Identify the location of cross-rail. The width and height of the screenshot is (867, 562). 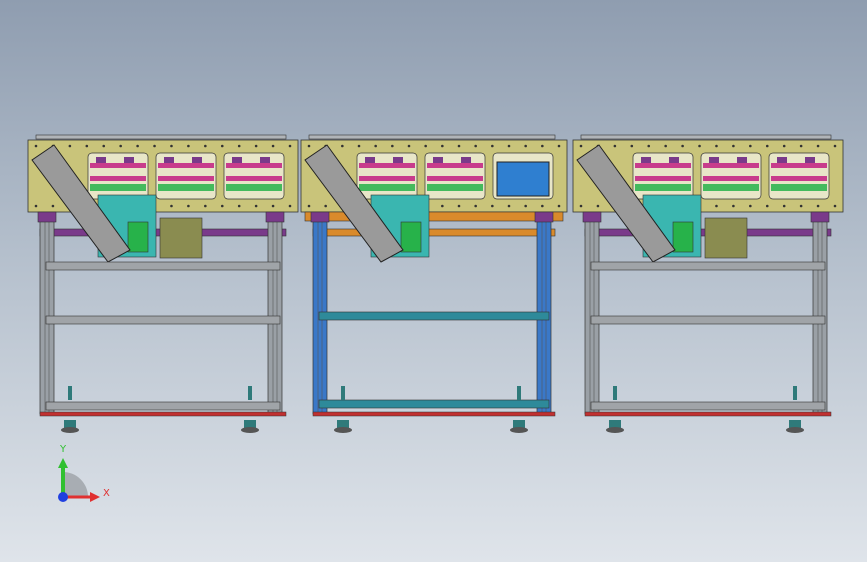
(434, 232).